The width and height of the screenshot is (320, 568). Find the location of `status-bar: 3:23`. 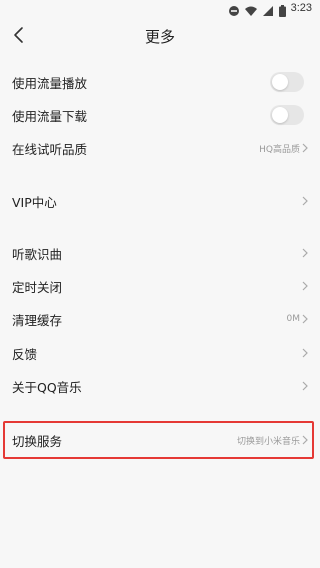

status-bar: 3:23 is located at coordinates (160, 9).